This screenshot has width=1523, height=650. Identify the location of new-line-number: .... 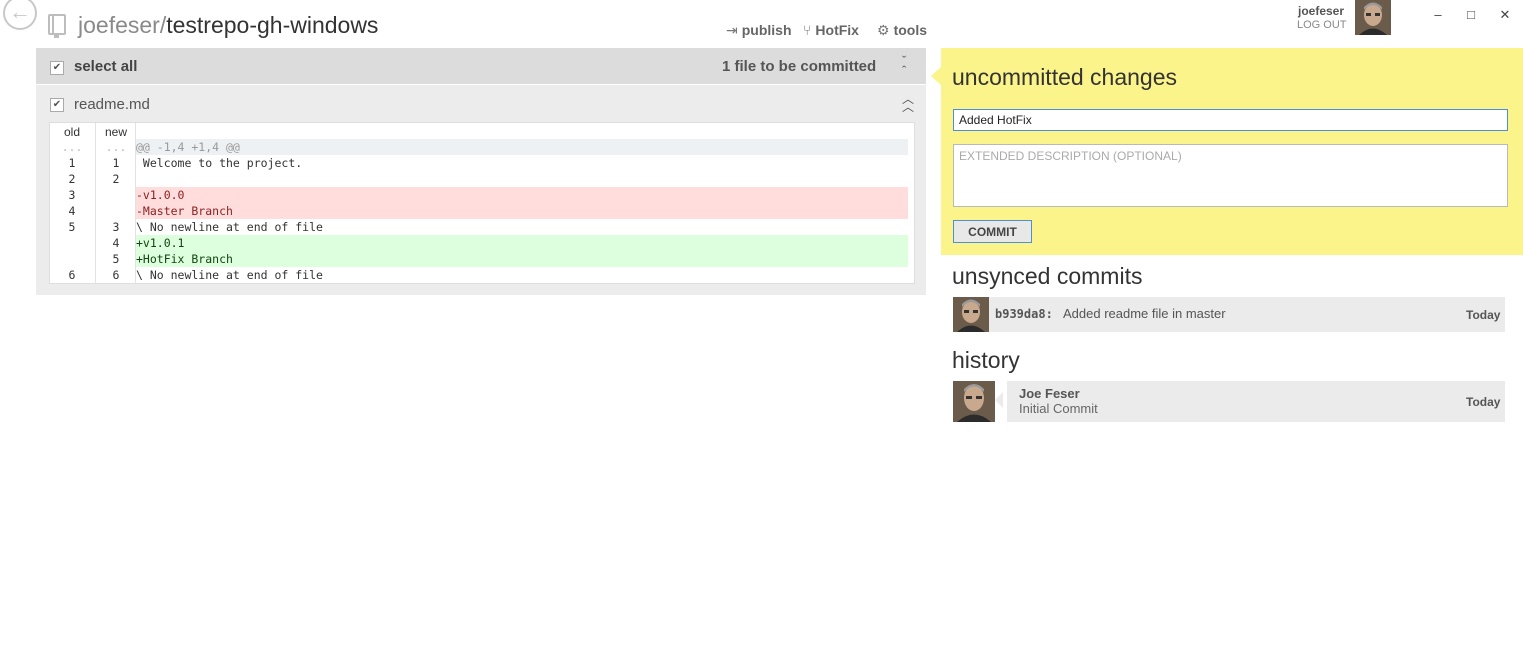
(116, 147).